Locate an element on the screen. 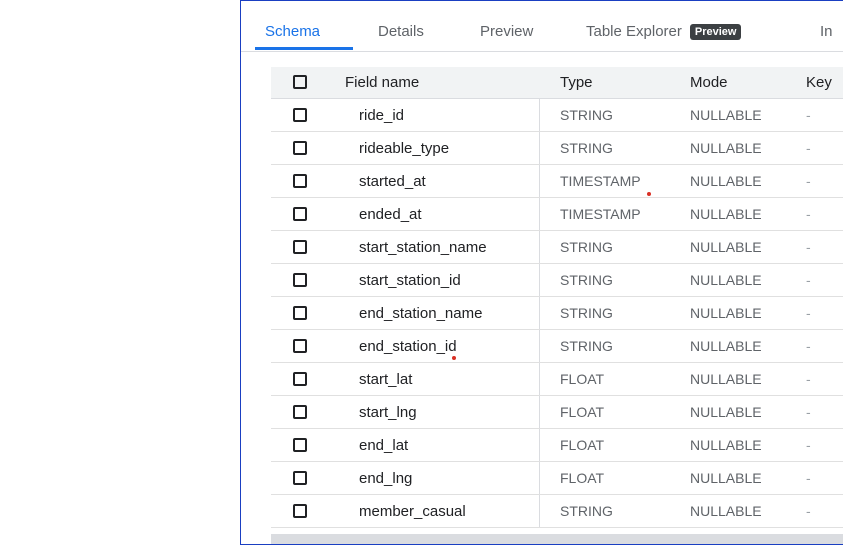 Image resolution: width=843 pixels, height=547 pixels. table-row: start_lng FLOAT NULLABLE - is located at coordinates (557, 412).